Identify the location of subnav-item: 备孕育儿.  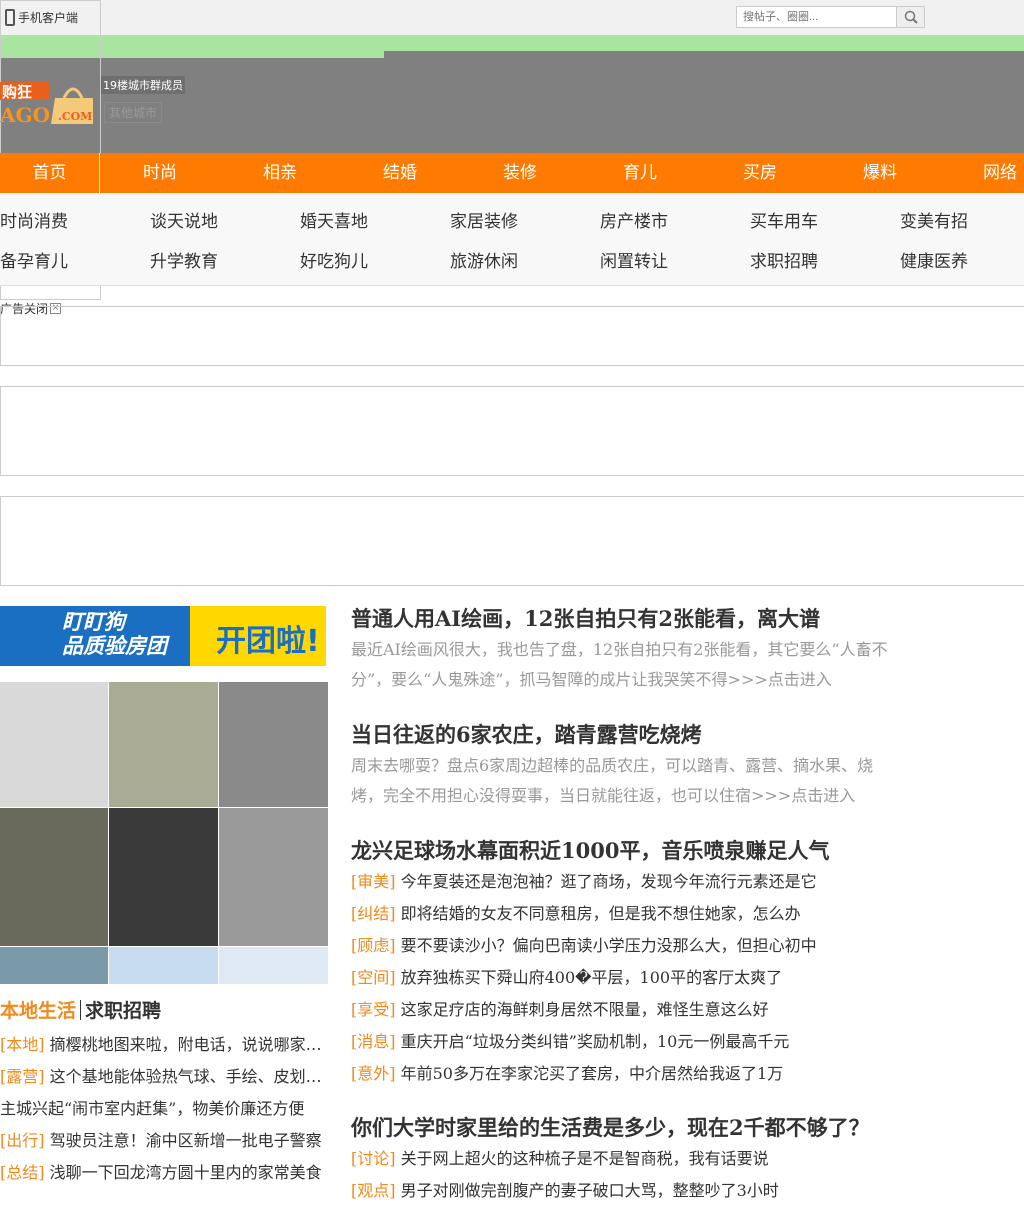
(75, 259).